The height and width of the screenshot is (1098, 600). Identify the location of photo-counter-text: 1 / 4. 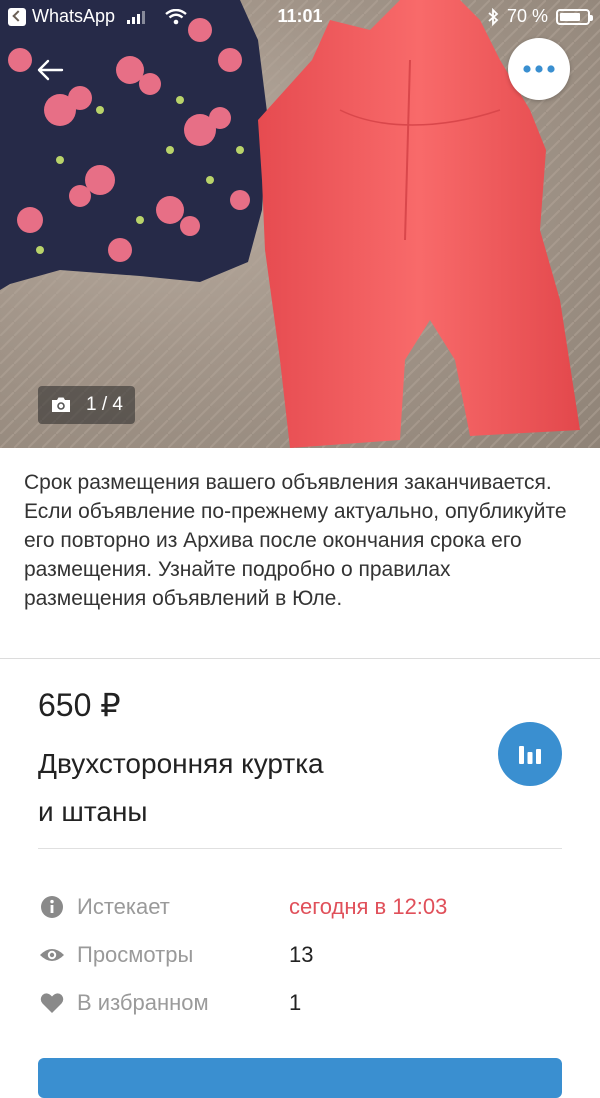
(104, 404).